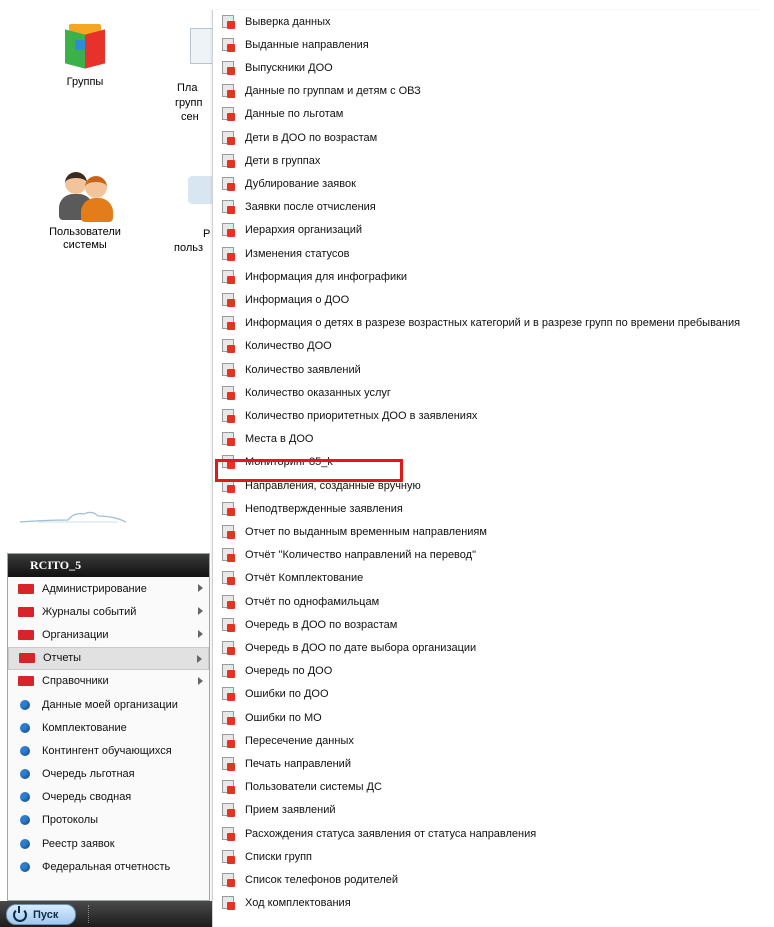  What do you see at coordinates (85, 211) in the screenshot?
I see `desktop-icon-users: Пользователи системы` at bounding box center [85, 211].